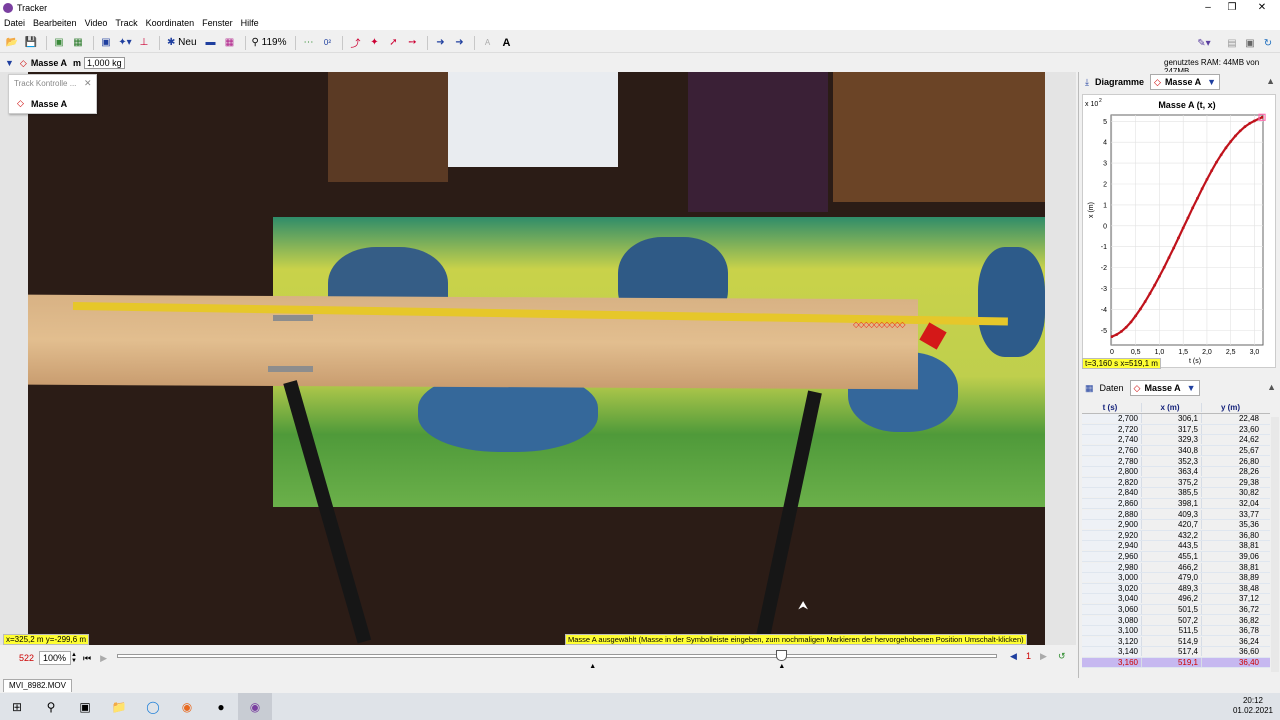 The image size is (1280, 720). Describe the element at coordinates (1043, 656) in the screenshot. I see `step-forward-icon: ▶` at that location.